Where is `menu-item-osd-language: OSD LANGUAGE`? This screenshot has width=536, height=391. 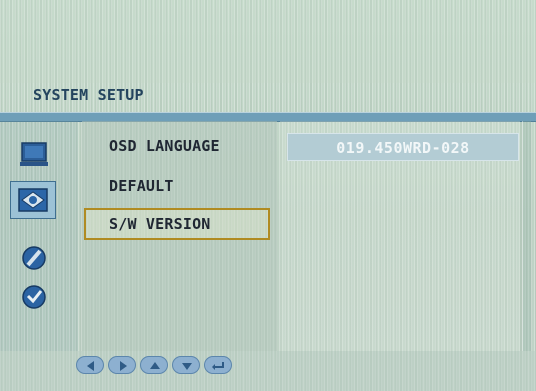 menu-item-osd-language: OSD LANGUAGE is located at coordinates (179, 146).